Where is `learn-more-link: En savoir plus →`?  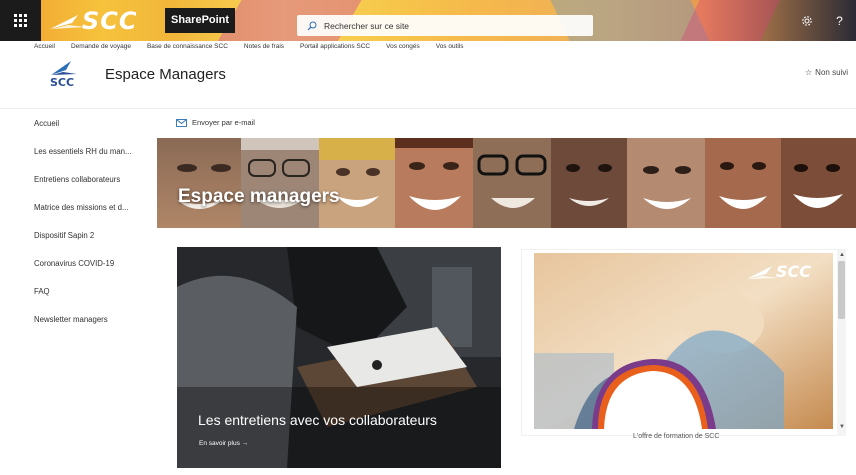
learn-more-link: En savoir plus → is located at coordinates (223, 443).